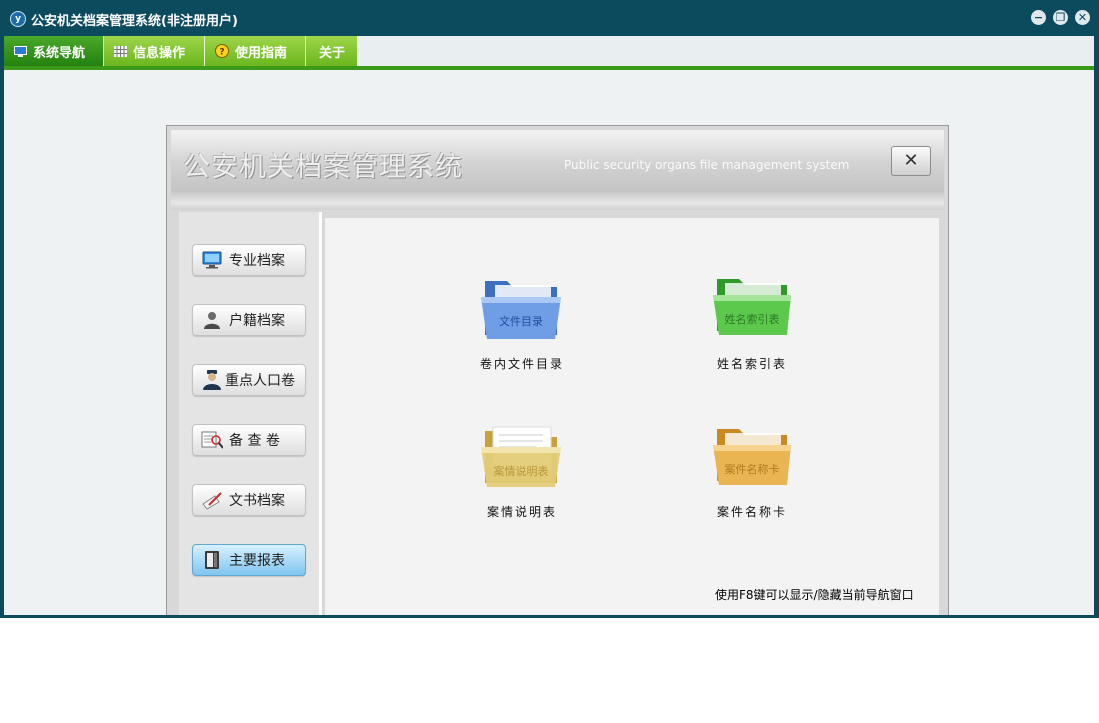  Describe the element at coordinates (751, 512) in the screenshot. I see `tile-caption: 案件名称卡` at that location.